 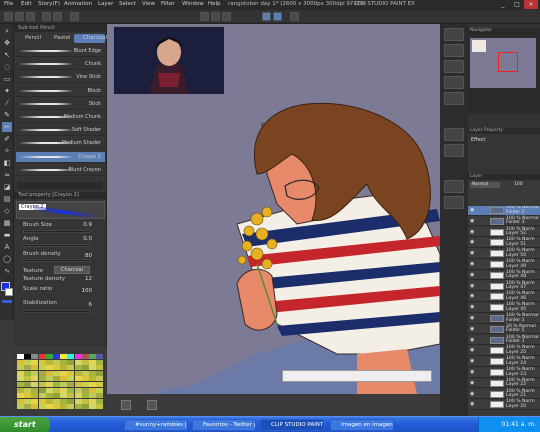 What do you see at coordinates (292, 425) in the screenshot?
I see `task-clip-studio: CLIP STUDIO PAINT` at bounding box center [292, 425].